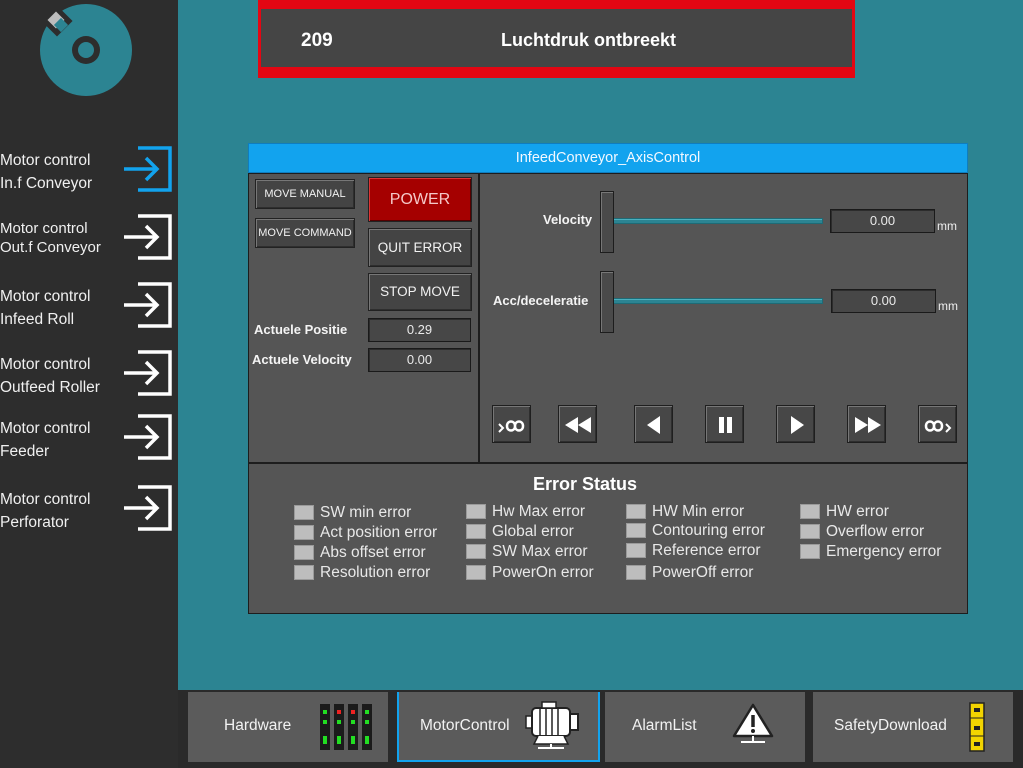  I want to click on error-label: Overflow error, so click(875, 531).